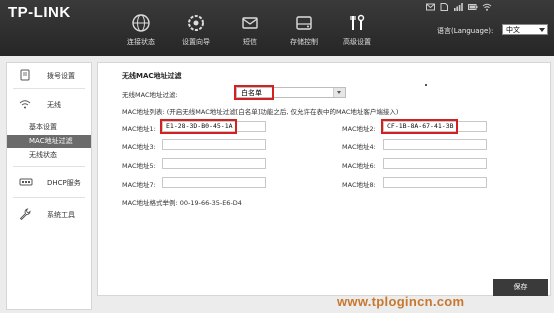 The height and width of the screenshot is (313, 554). What do you see at coordinates (139, 185) in the screenshot?
I see `mac-7-label: MAC地址7:` at bounding box center [139, 185].